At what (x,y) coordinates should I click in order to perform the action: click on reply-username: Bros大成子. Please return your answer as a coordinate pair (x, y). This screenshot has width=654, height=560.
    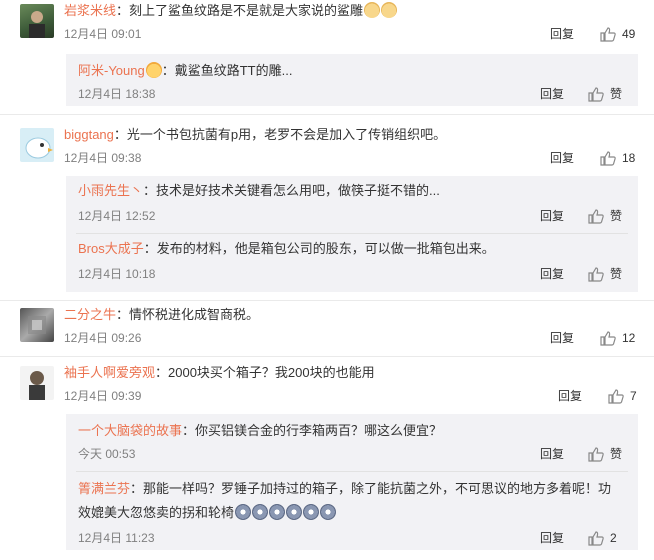
    Looking at the image, I should click on (111, 248).